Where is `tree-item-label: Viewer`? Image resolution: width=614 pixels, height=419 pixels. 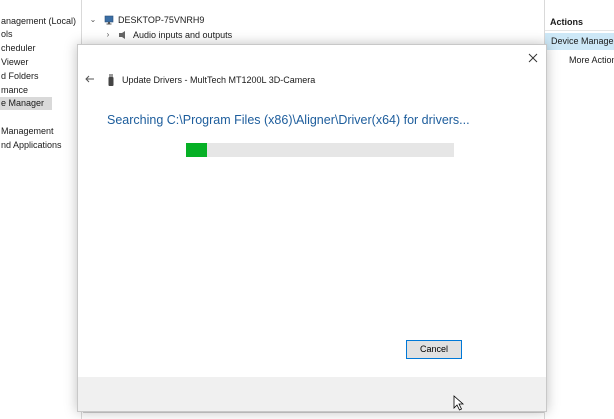 tree-item-label: Viewer is located at coordinates (15, 62).